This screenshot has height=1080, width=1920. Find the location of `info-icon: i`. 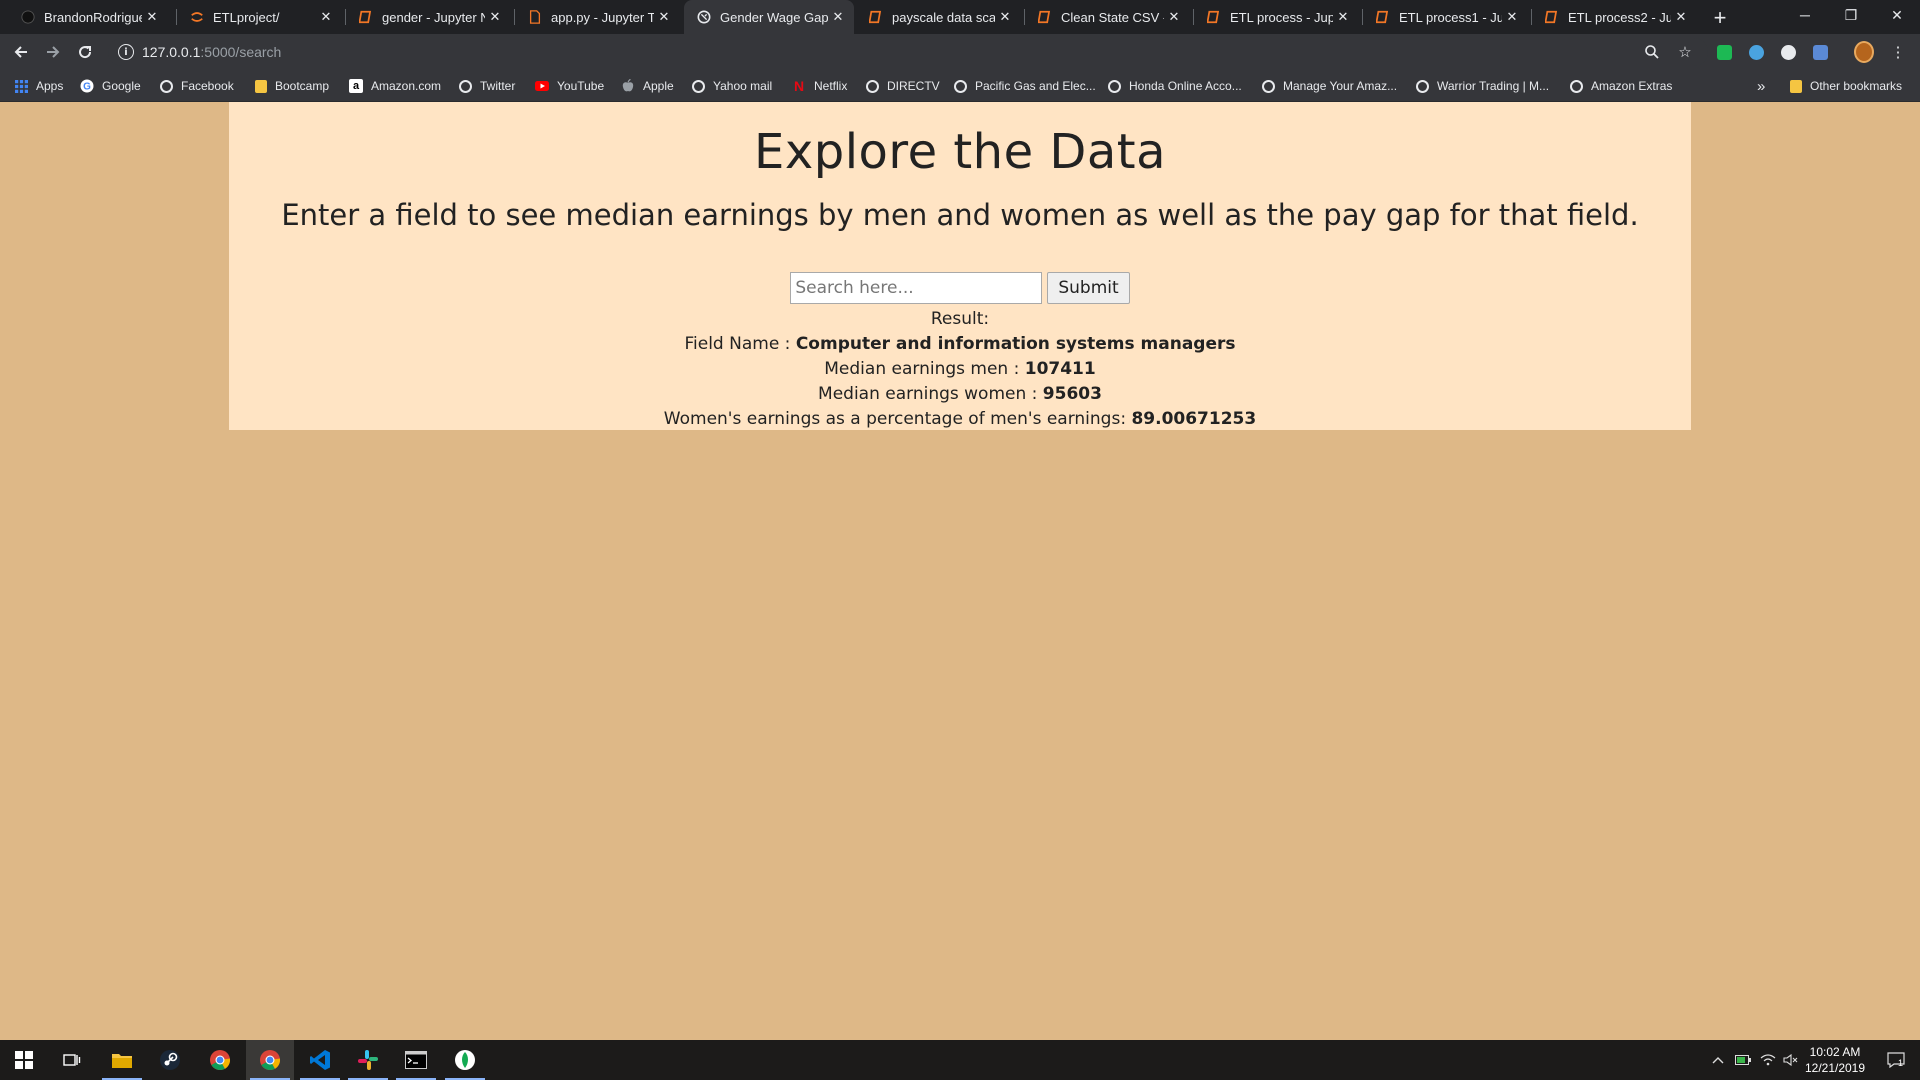

info-icon: i is located at coordinates (126, 52).